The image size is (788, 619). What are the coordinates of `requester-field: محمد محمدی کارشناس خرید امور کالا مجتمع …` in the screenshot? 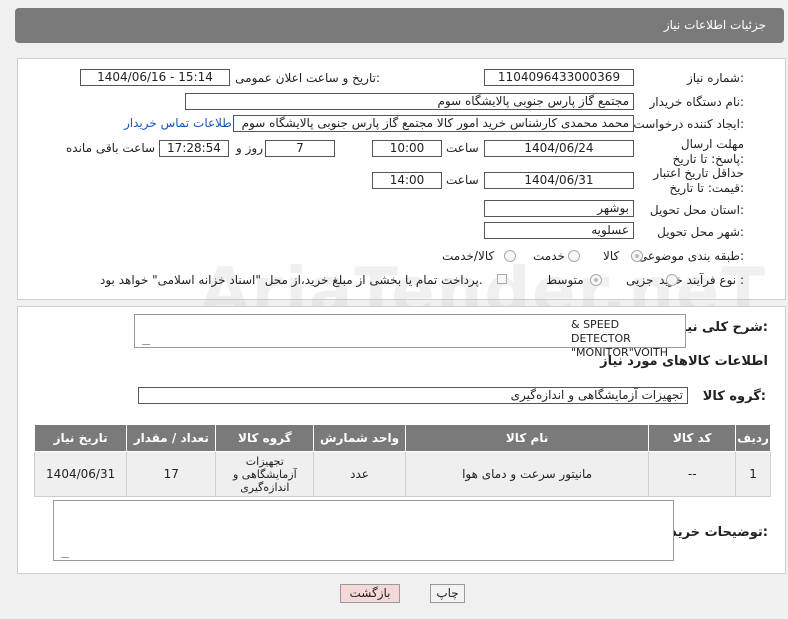 It's located at (433, 123).